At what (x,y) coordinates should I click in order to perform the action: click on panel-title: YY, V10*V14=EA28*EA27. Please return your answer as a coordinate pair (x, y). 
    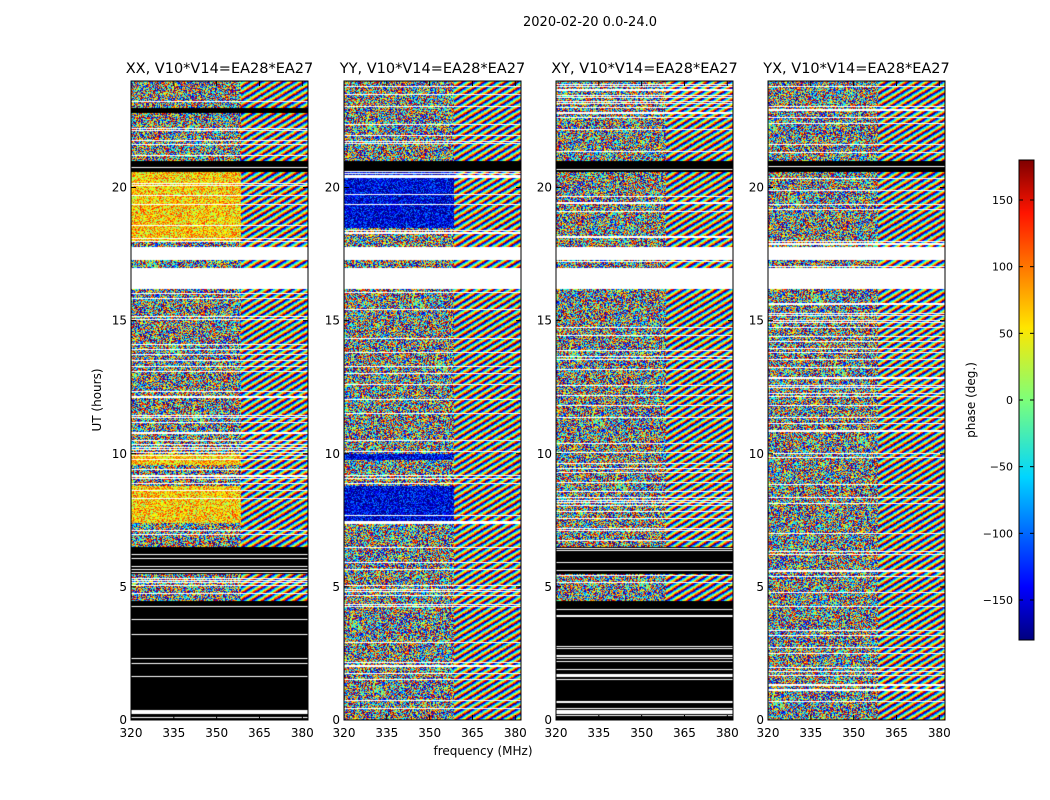
    Looking at the image, I should click on (432, 69).